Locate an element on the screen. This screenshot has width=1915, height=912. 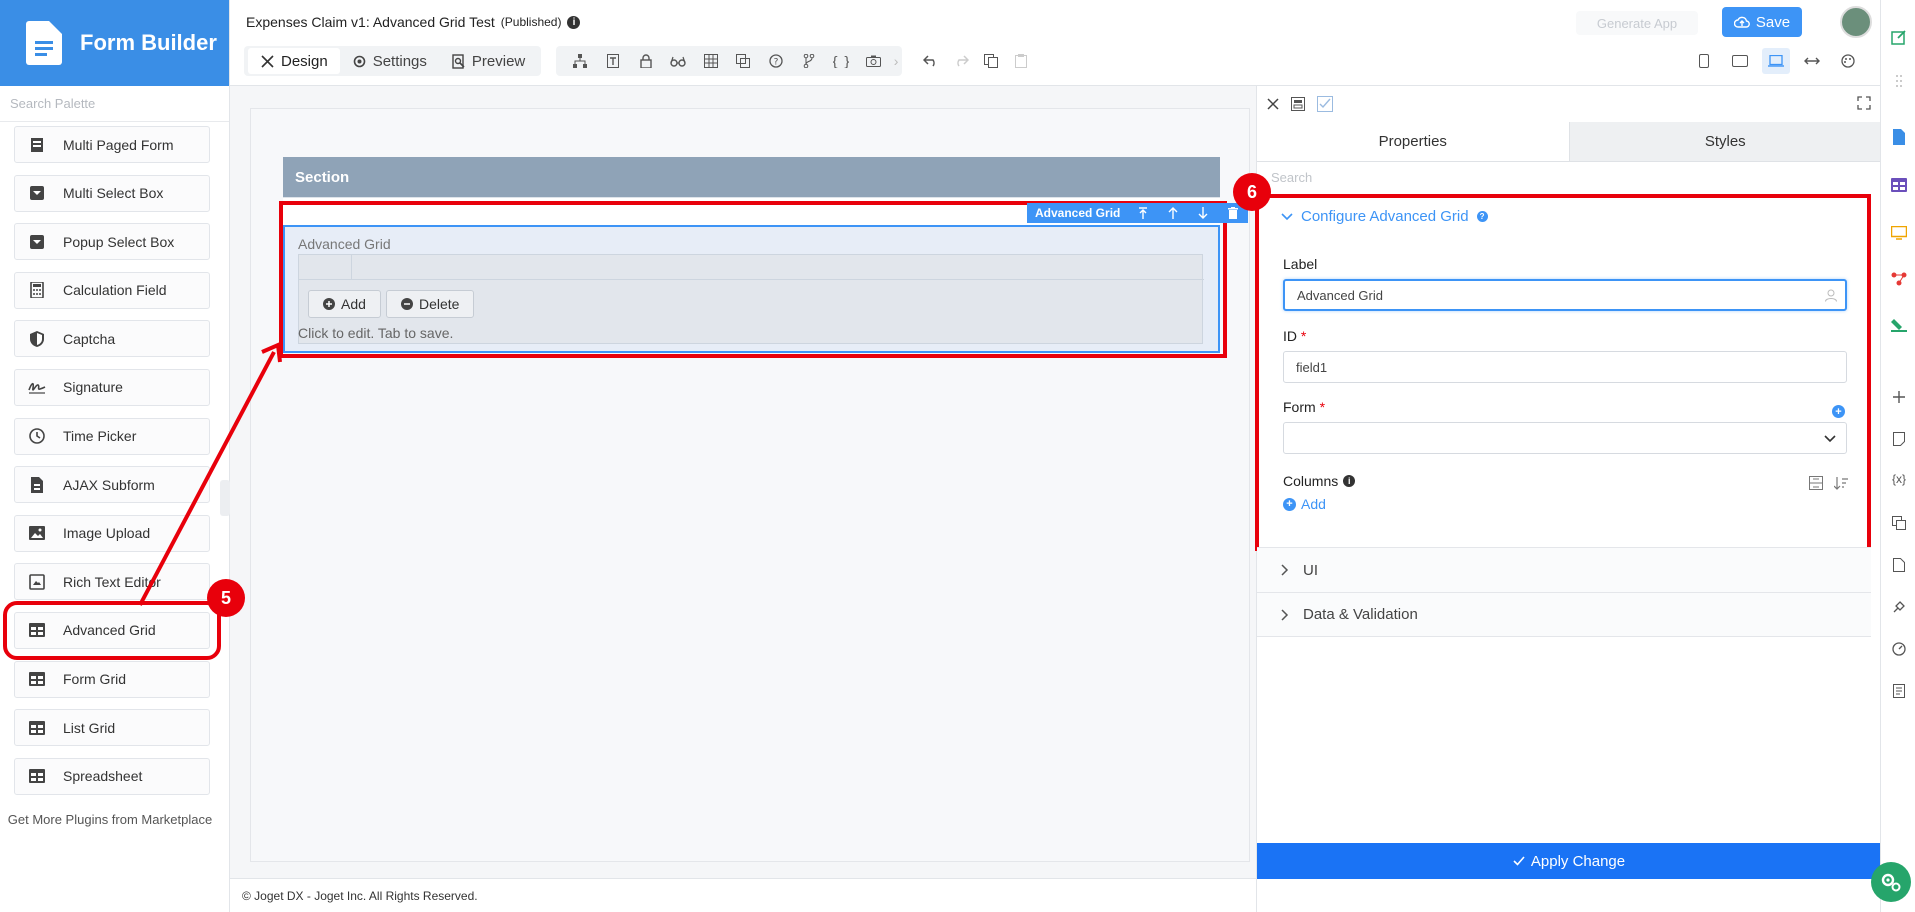
properties-search is located at coordinates (1421, 177).